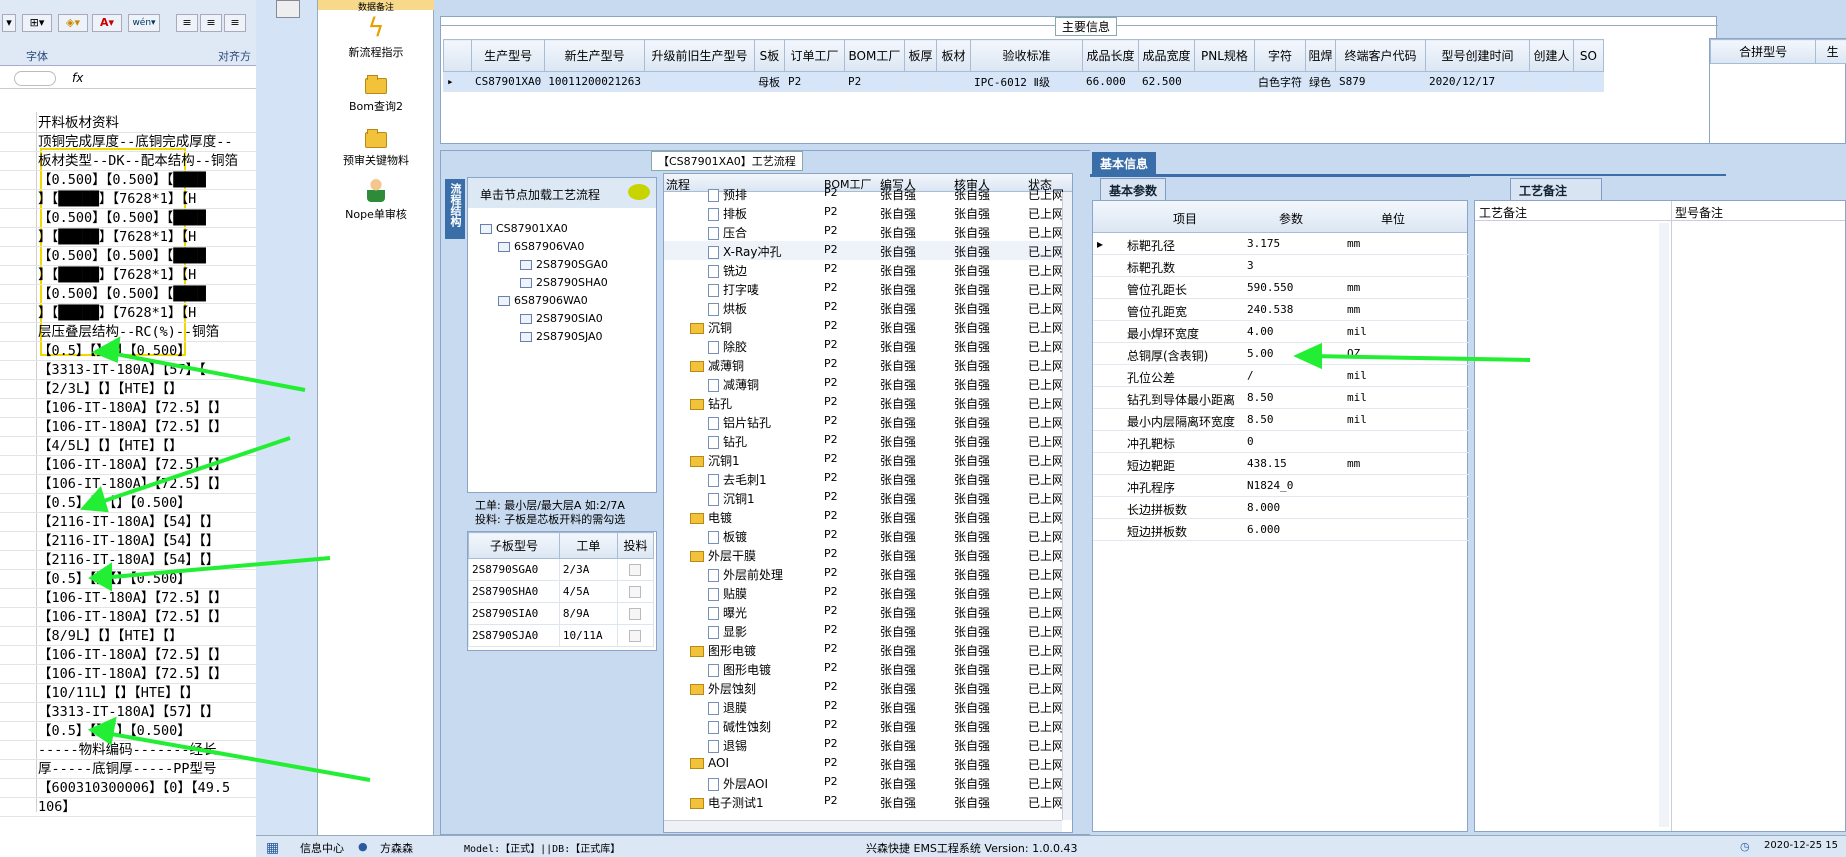 This screenshot has width=1846, height=857. What do you see at coordinates (864, 402) in the screenshot?
I see `flow-row: 钻孔 P2 张自强 张自强 已上网` at bounding box center [864, 402].